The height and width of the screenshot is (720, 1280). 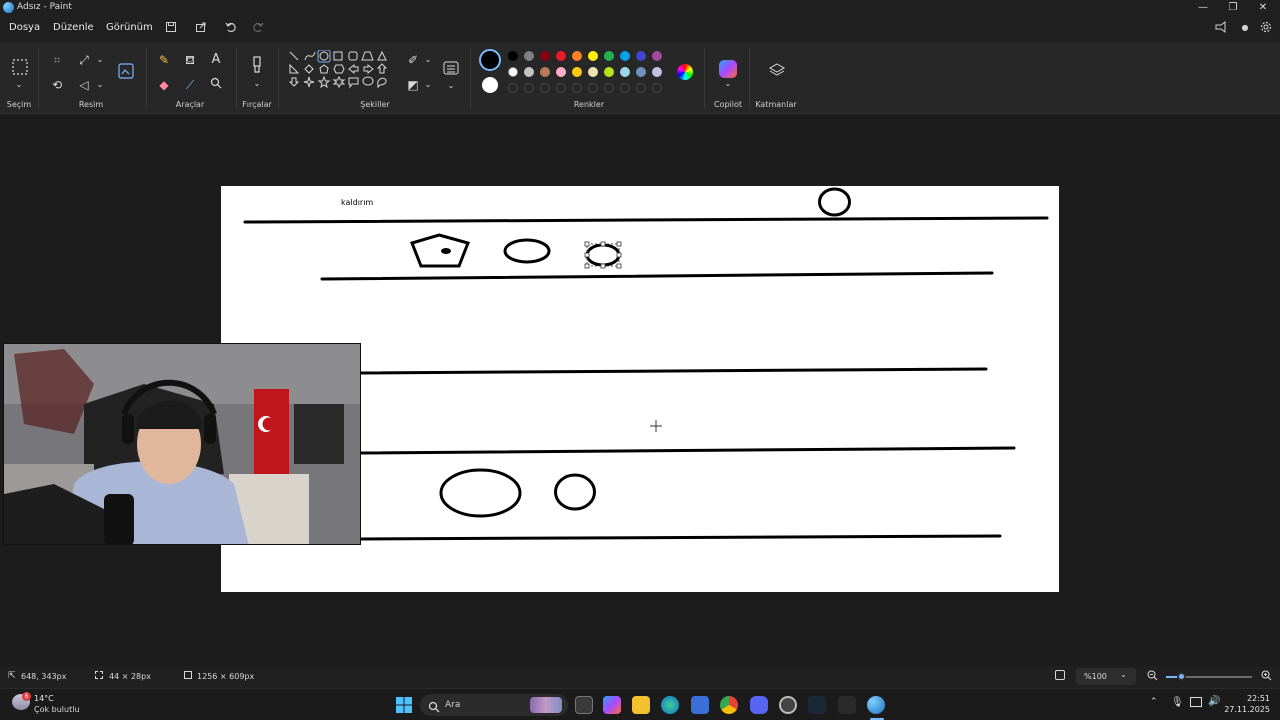 I want to click on start-windows-icon, so click(x=404, y=705).